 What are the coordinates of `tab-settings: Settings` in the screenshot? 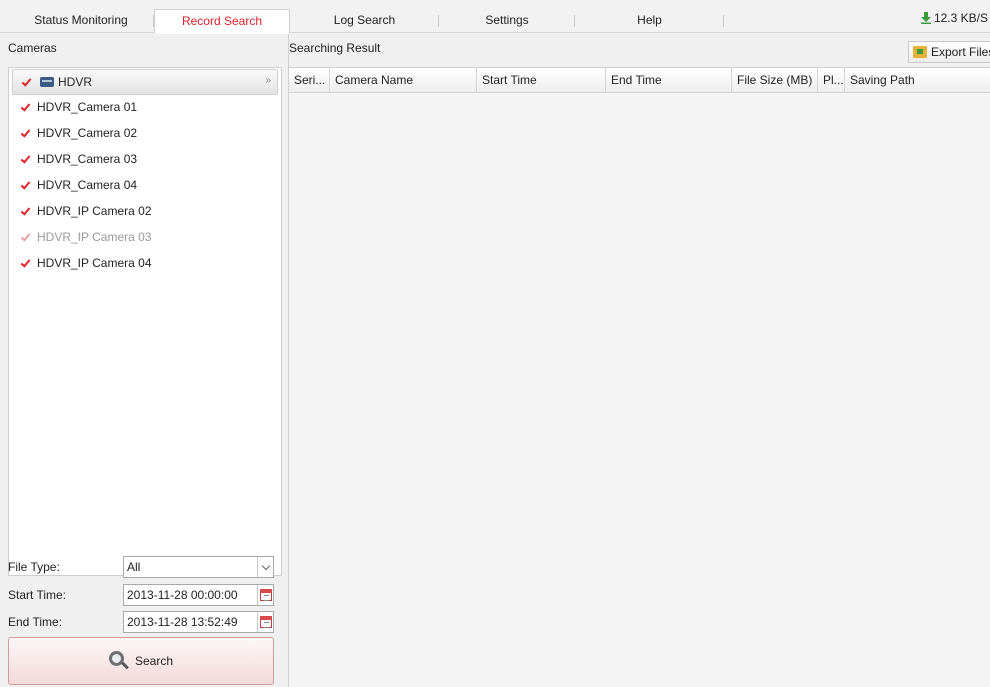 It's located at (507, 21).